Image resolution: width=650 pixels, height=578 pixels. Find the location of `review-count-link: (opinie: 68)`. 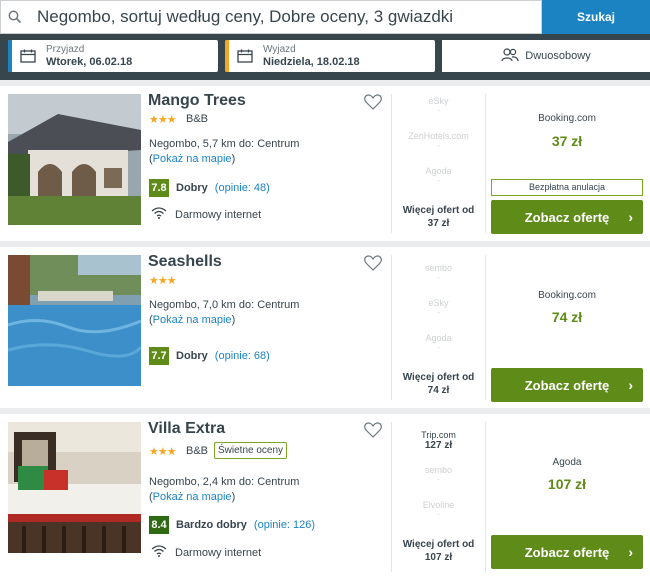

review-count-link: (opinie: 68) is located at coordinates (242, 356).